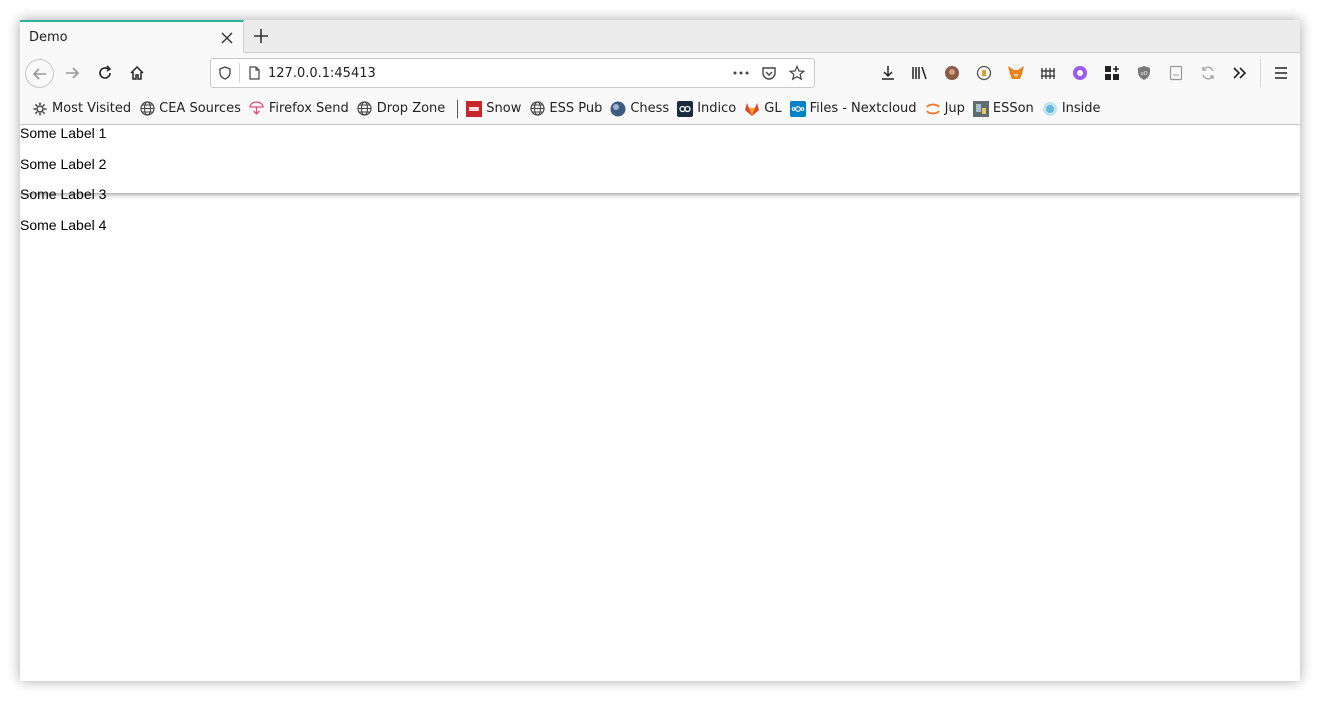  What do you see at coordinates (1048, 73) in the screenshot?
I see `fence-extension-icon` at bounding box center [1048, 73].